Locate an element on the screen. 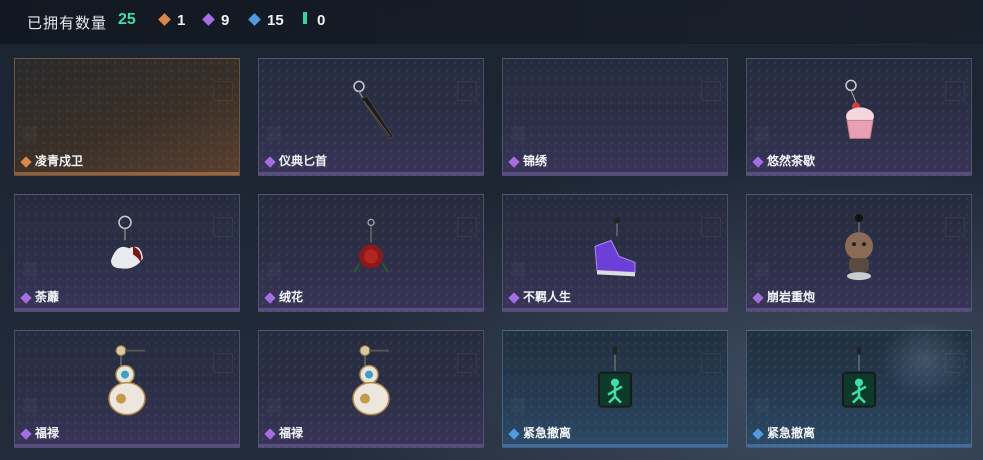 This screenshot has height=460, width=983. charm-card: 崩岩重炮 is located at coordinates (859, 253).